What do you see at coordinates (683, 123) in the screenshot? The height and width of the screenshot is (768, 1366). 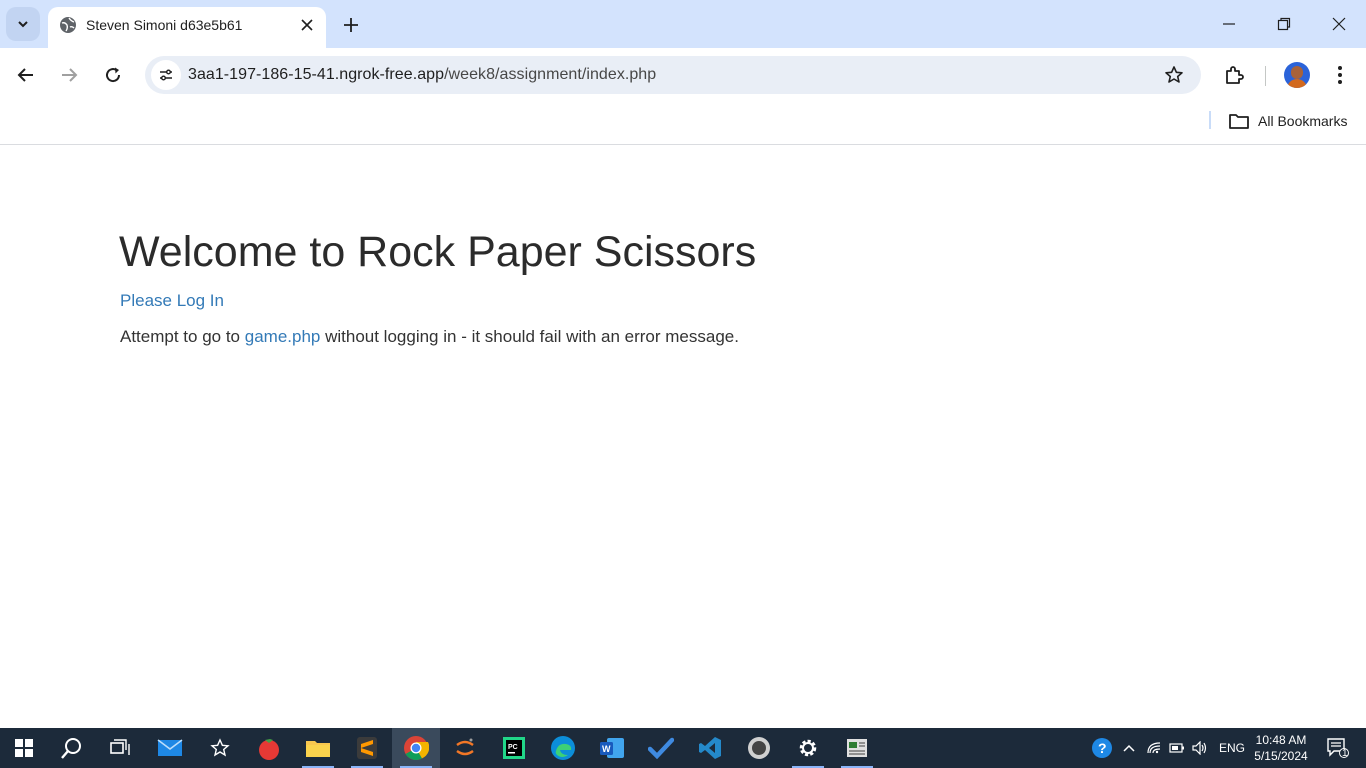 I see `bookmarks-bar: All Bookmarks` at bounding box center [683, 123].